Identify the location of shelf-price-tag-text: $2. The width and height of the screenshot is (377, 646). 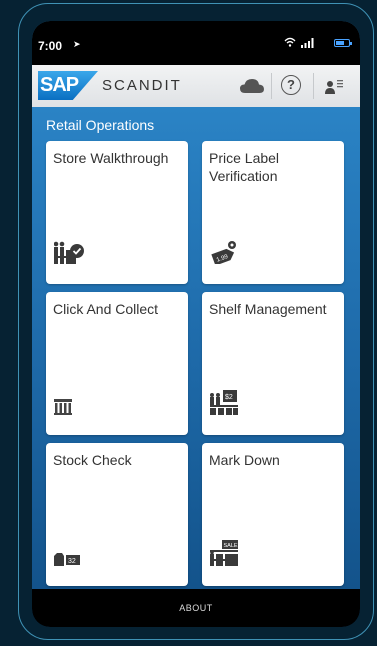
(229, 397).